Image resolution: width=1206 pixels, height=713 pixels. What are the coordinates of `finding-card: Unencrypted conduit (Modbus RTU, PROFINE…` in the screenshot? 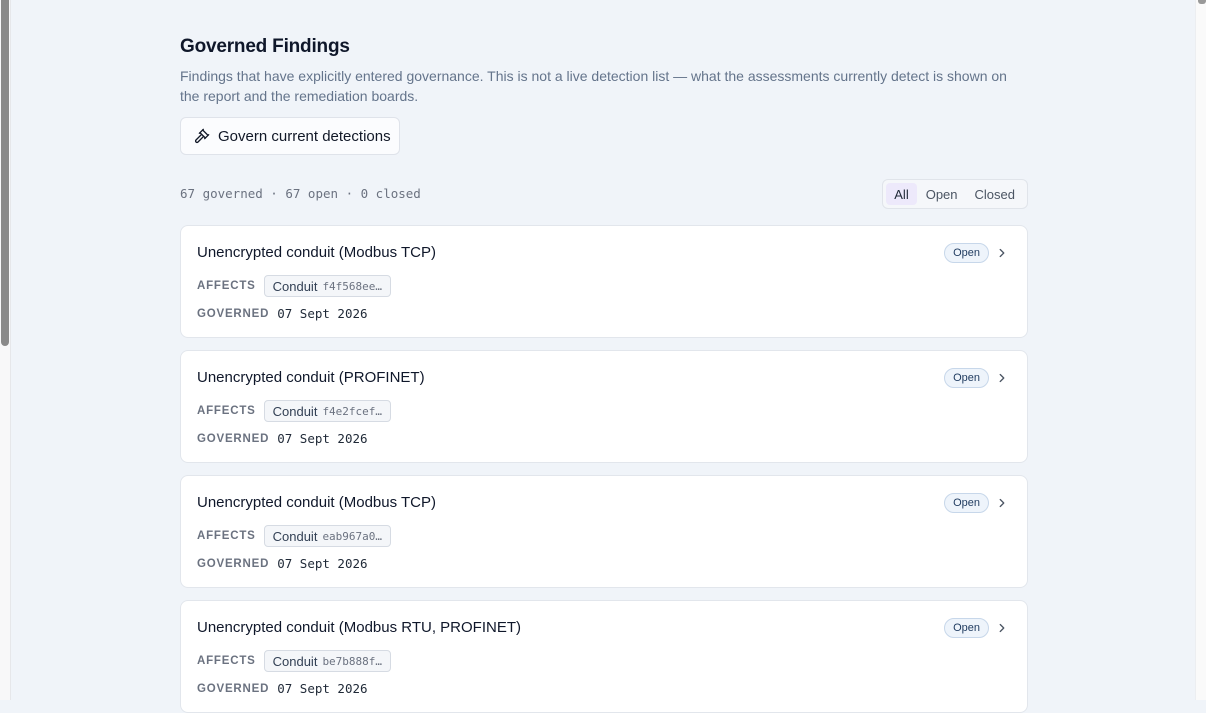 It's located at (604, 656).